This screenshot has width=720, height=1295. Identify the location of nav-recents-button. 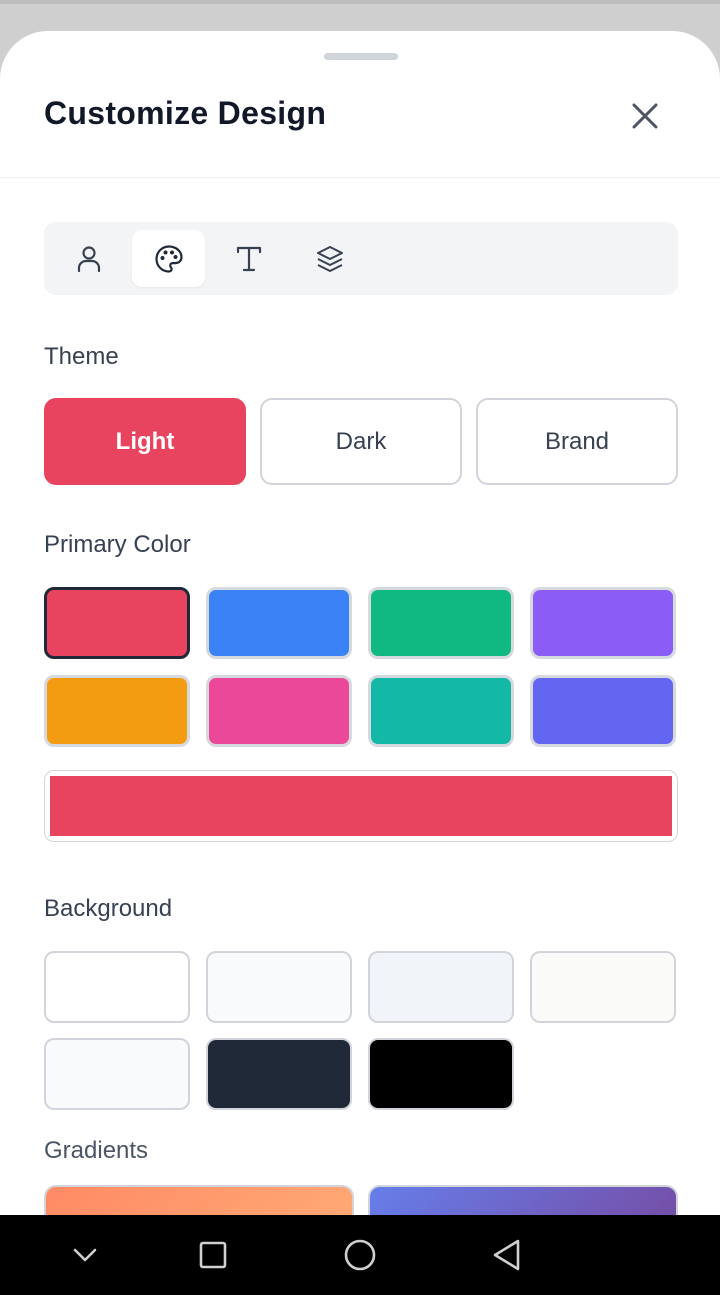
(213, 1255).